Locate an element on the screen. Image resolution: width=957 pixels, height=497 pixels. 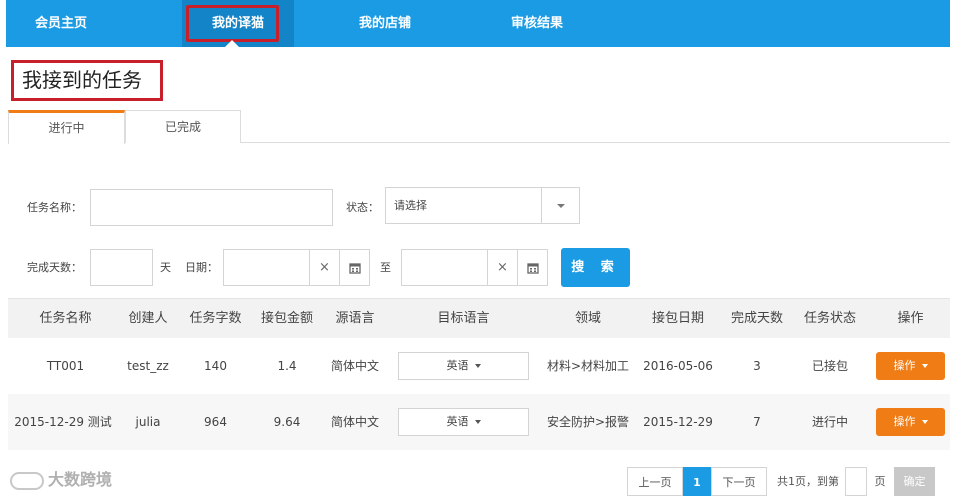
col-target-lang: 目标语言 is located at coordinates (463, 318).